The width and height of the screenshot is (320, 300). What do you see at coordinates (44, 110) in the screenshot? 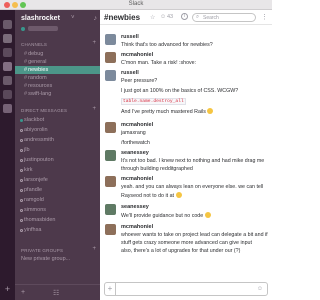
I see `direct-messages-header: DIRECT MESSAGES` at bounding box center [44, 110].